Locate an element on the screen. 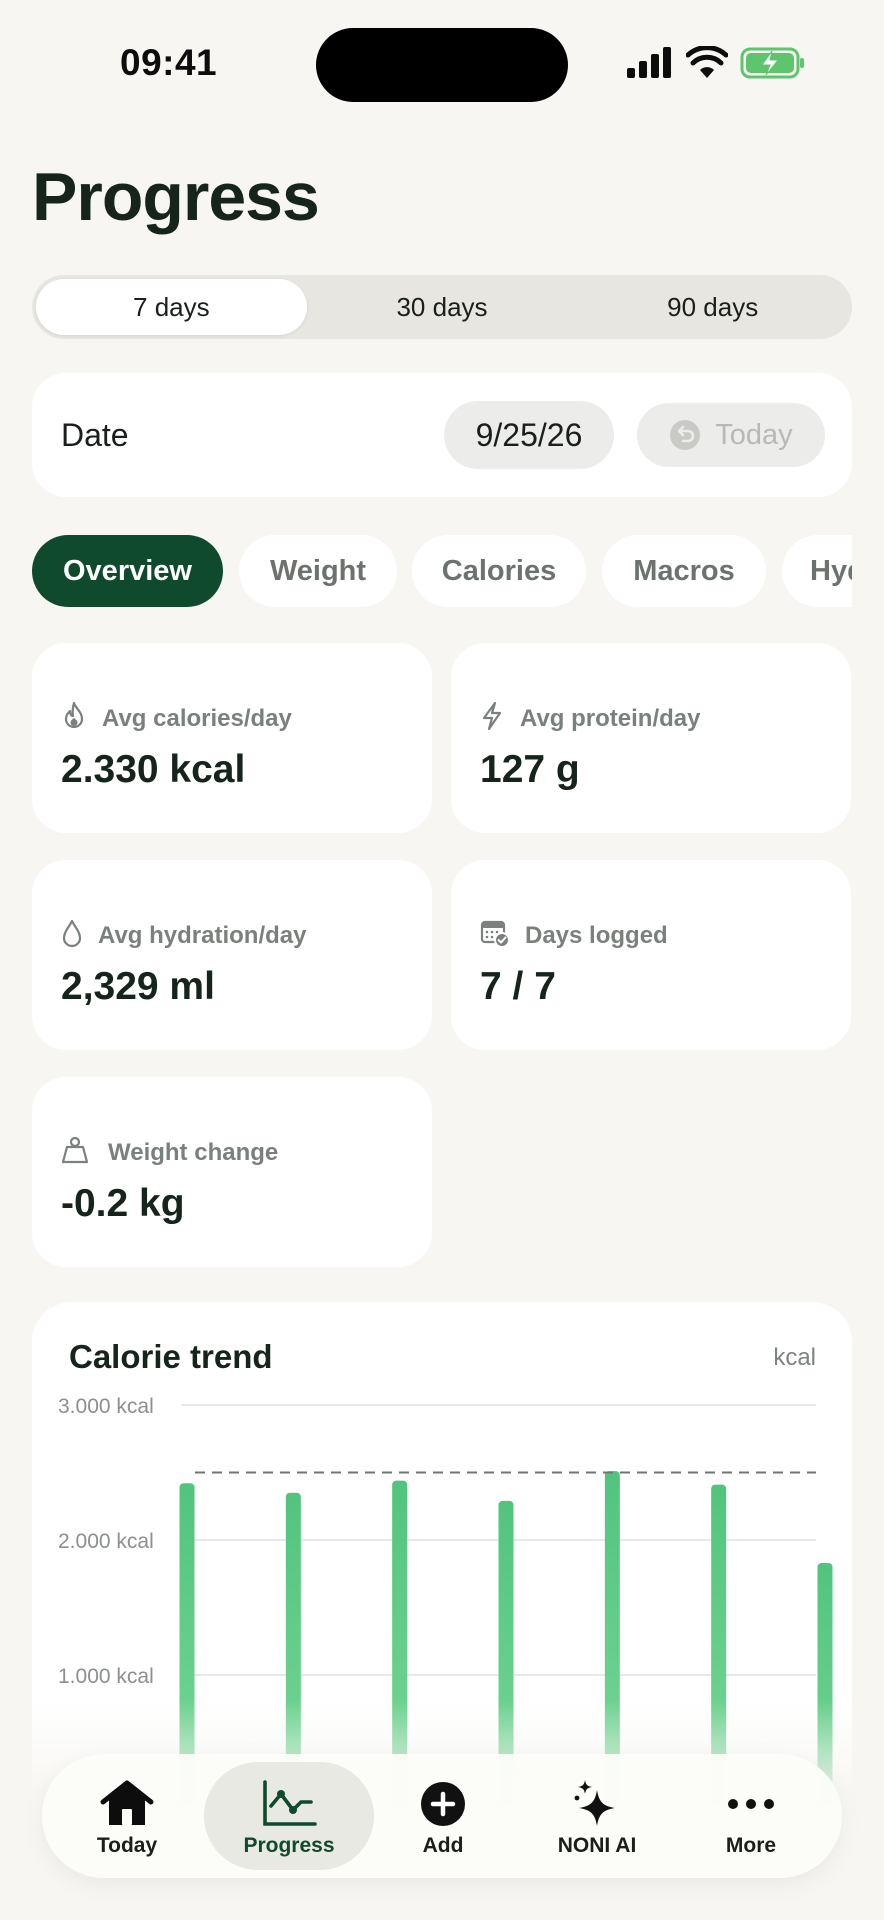 The width and height of the screenshot is (884, 1920). today-button: Today is located at coordinates (731, 435).